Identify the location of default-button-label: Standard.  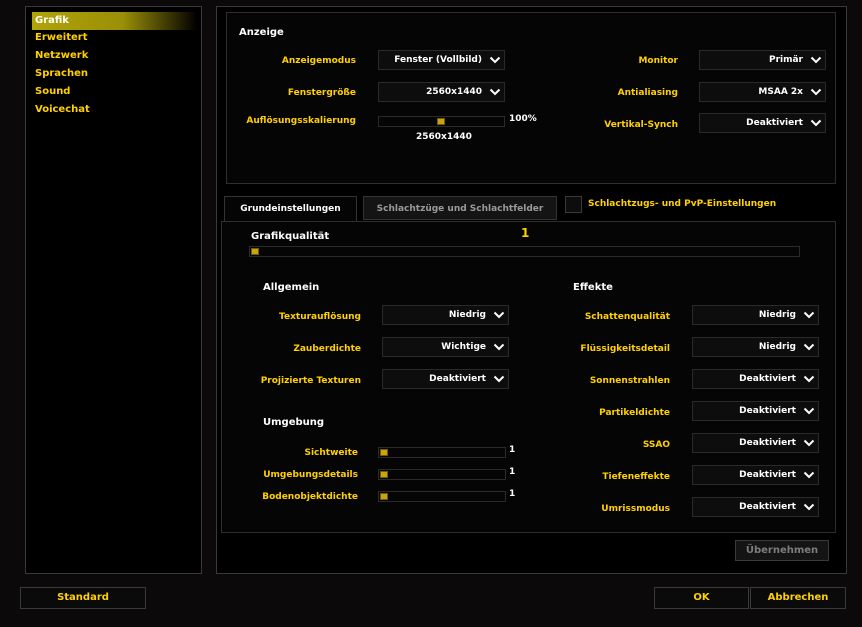
(83, 597).